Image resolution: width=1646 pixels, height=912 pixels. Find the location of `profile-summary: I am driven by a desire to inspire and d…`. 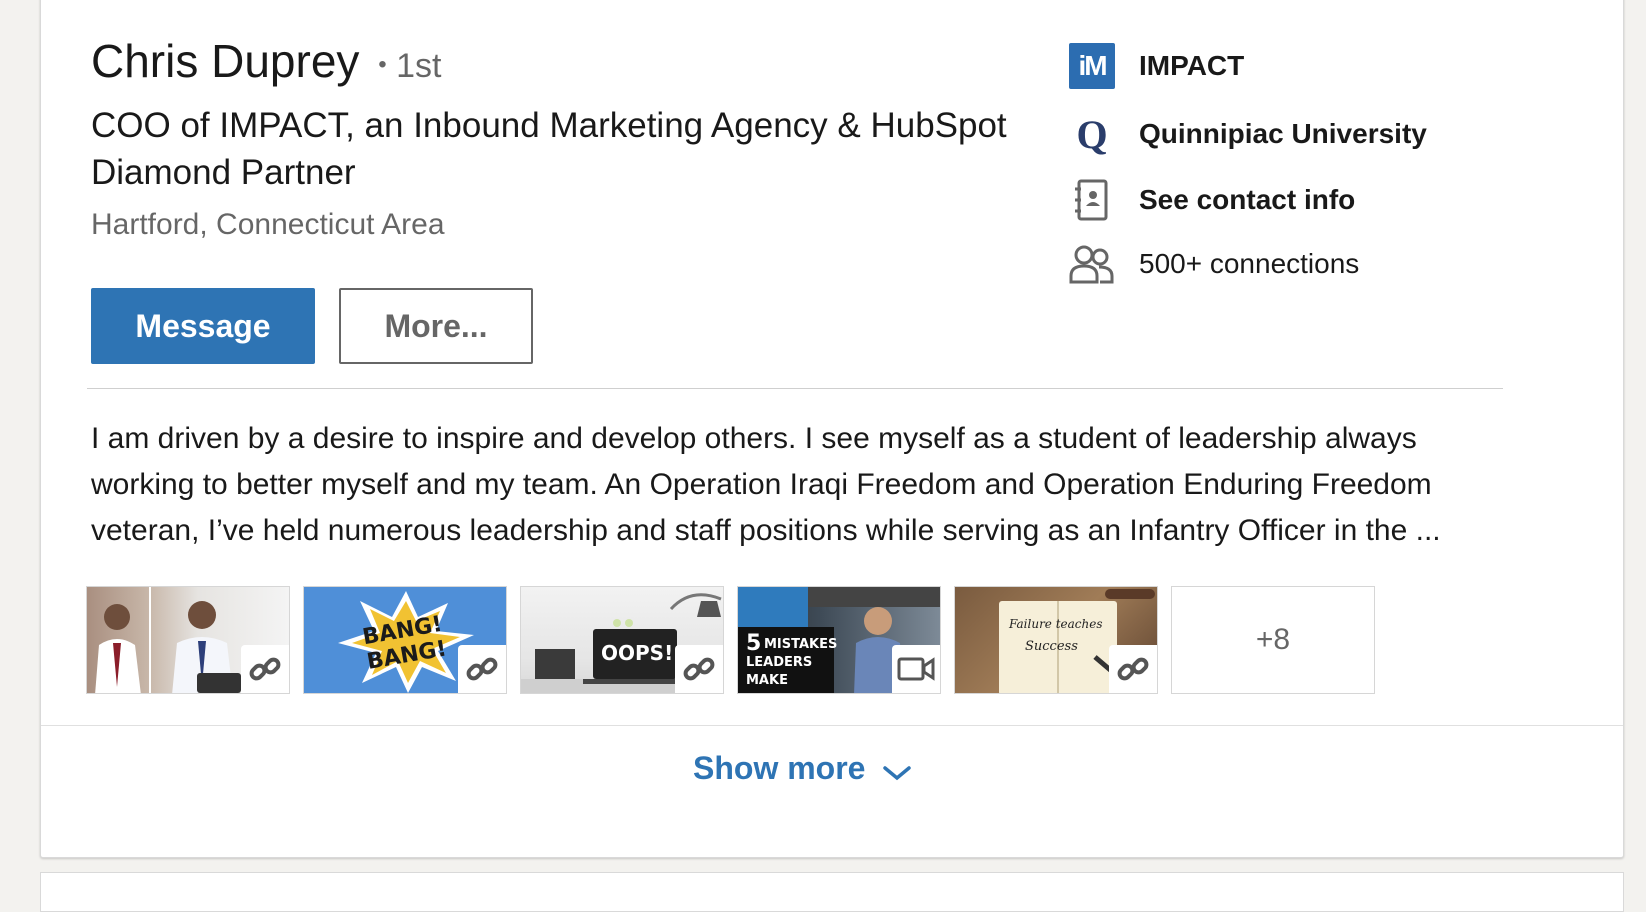

profile-summary: I am driven by a desire to inspire and d… is located at coordinates (766, 484).